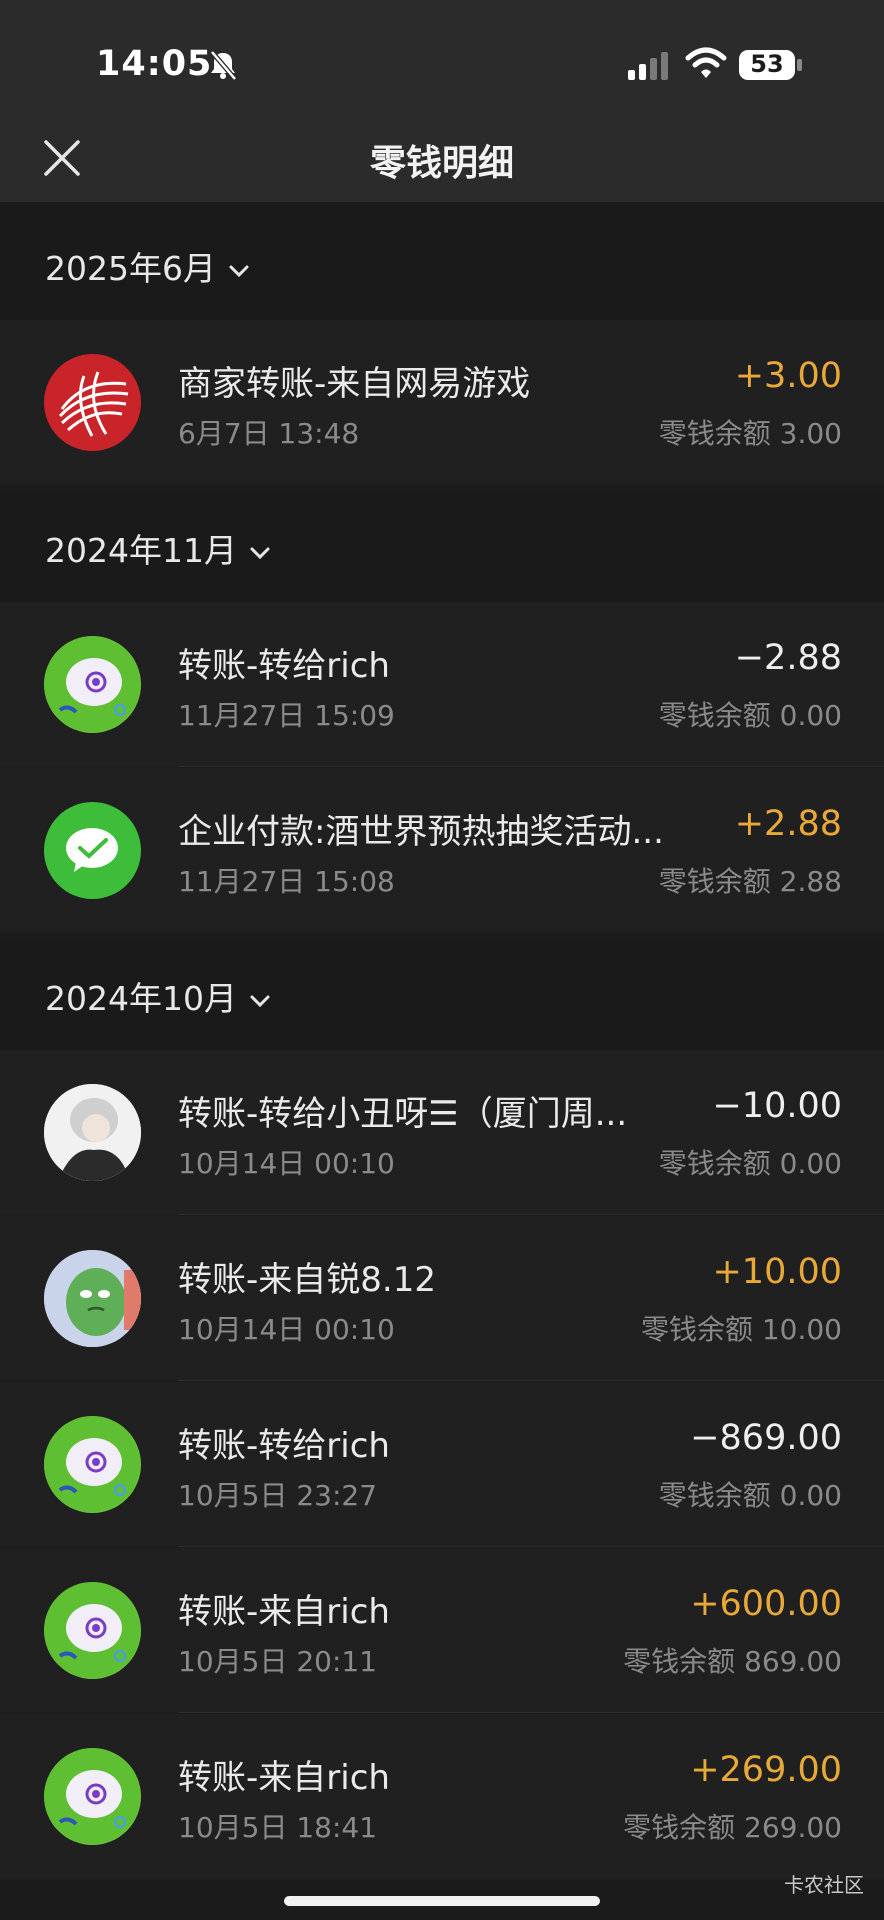 This screenshot has width=884, height=1920. Describe the element at coordinates (442, 60) in the screenshot. I see `status-bar: 14:05 53` at that location.